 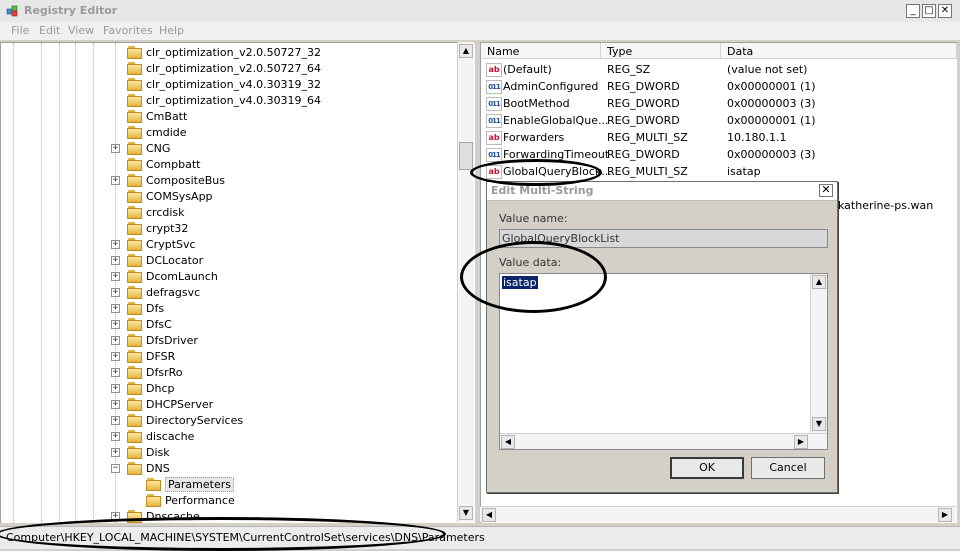 What do you see at coordinates (179, 196) in the screenshot?
I see `tree-node-label: COMSysApp` at bounding box center [179, 196].